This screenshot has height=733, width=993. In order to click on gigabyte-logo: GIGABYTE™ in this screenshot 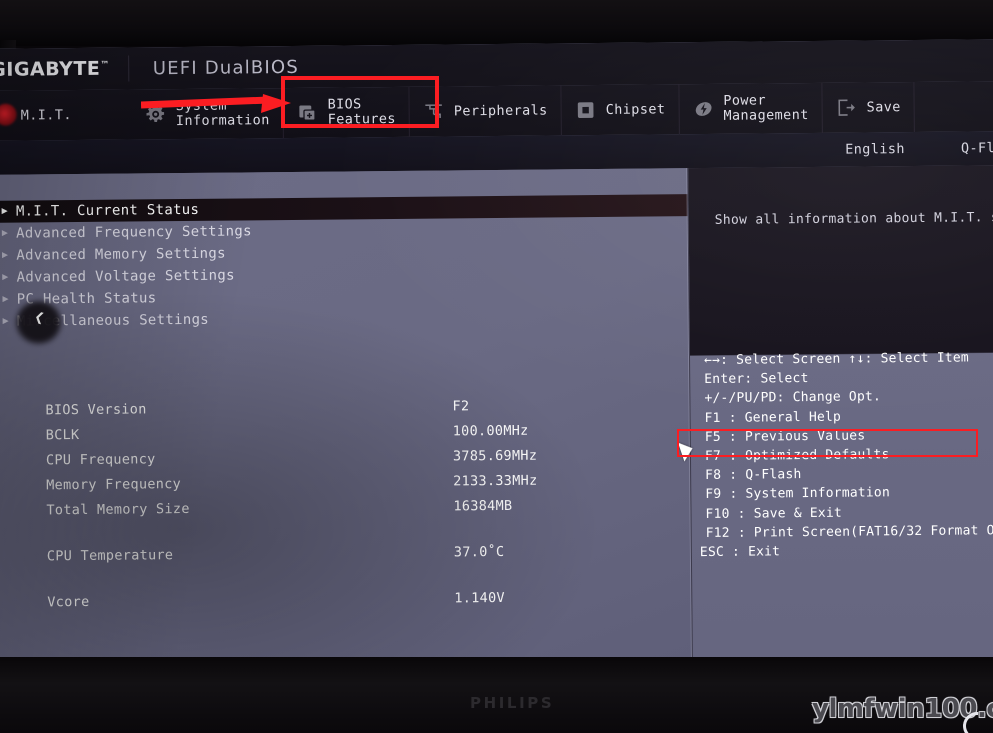, I will do `click(55, 69)`.